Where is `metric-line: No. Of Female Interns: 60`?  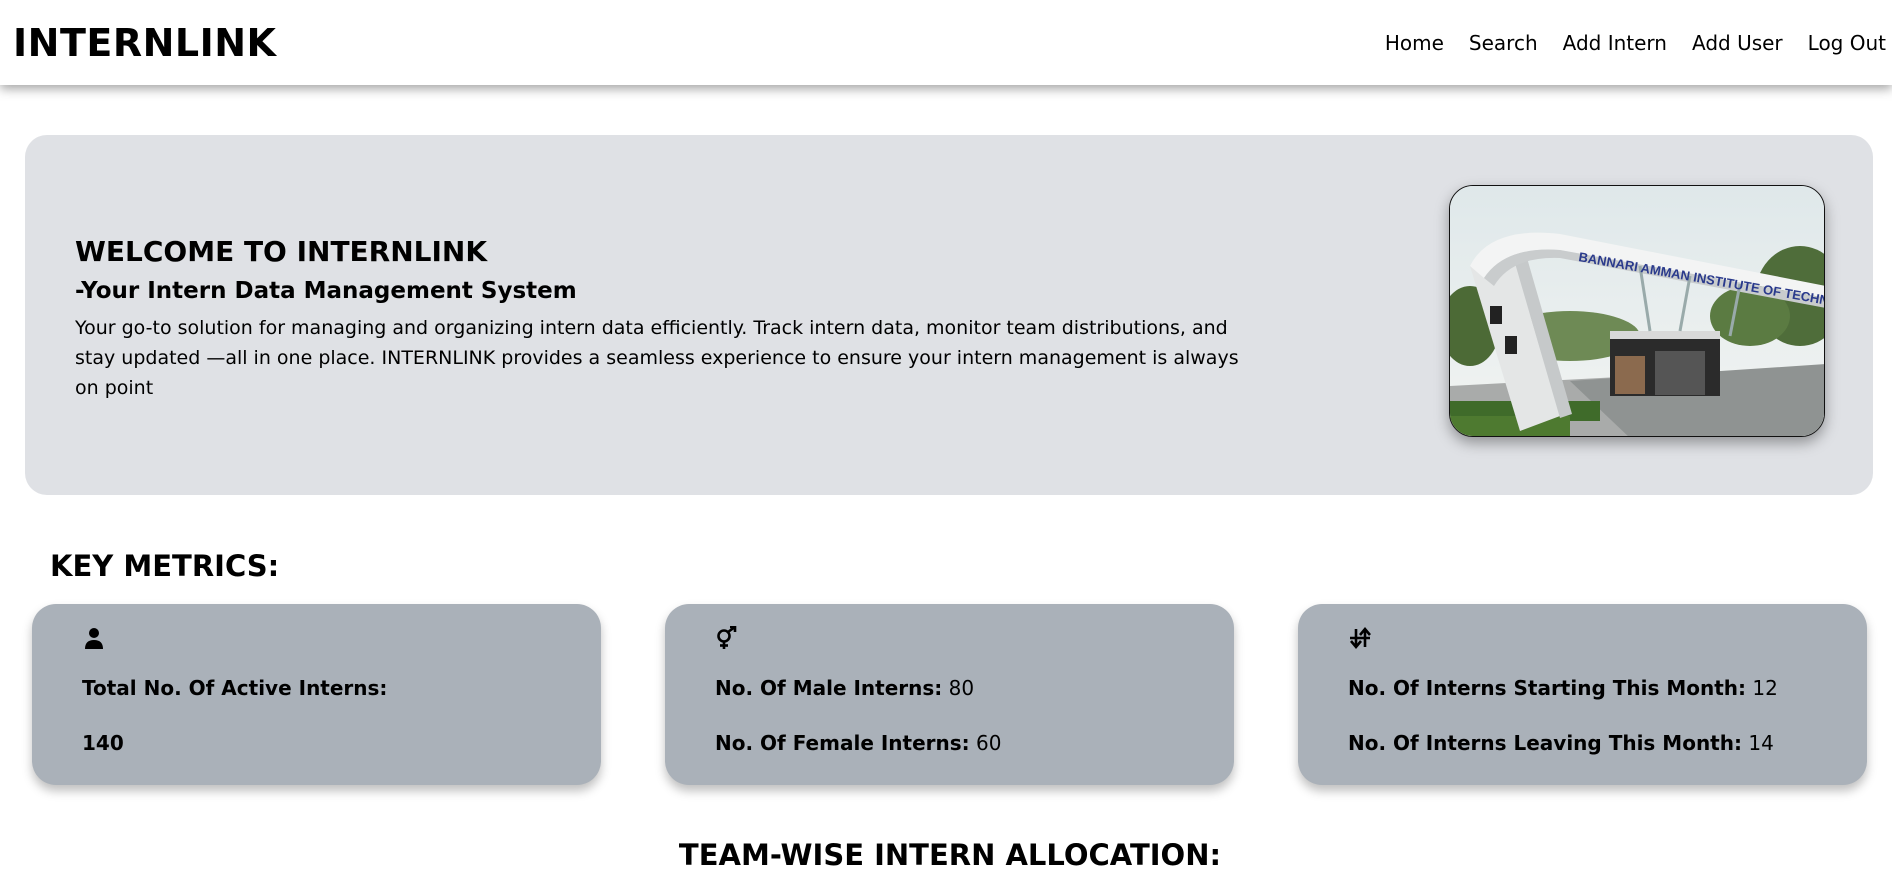 metric-line: No. Of Female Interns: 60 is located at coordinates (858, 743).